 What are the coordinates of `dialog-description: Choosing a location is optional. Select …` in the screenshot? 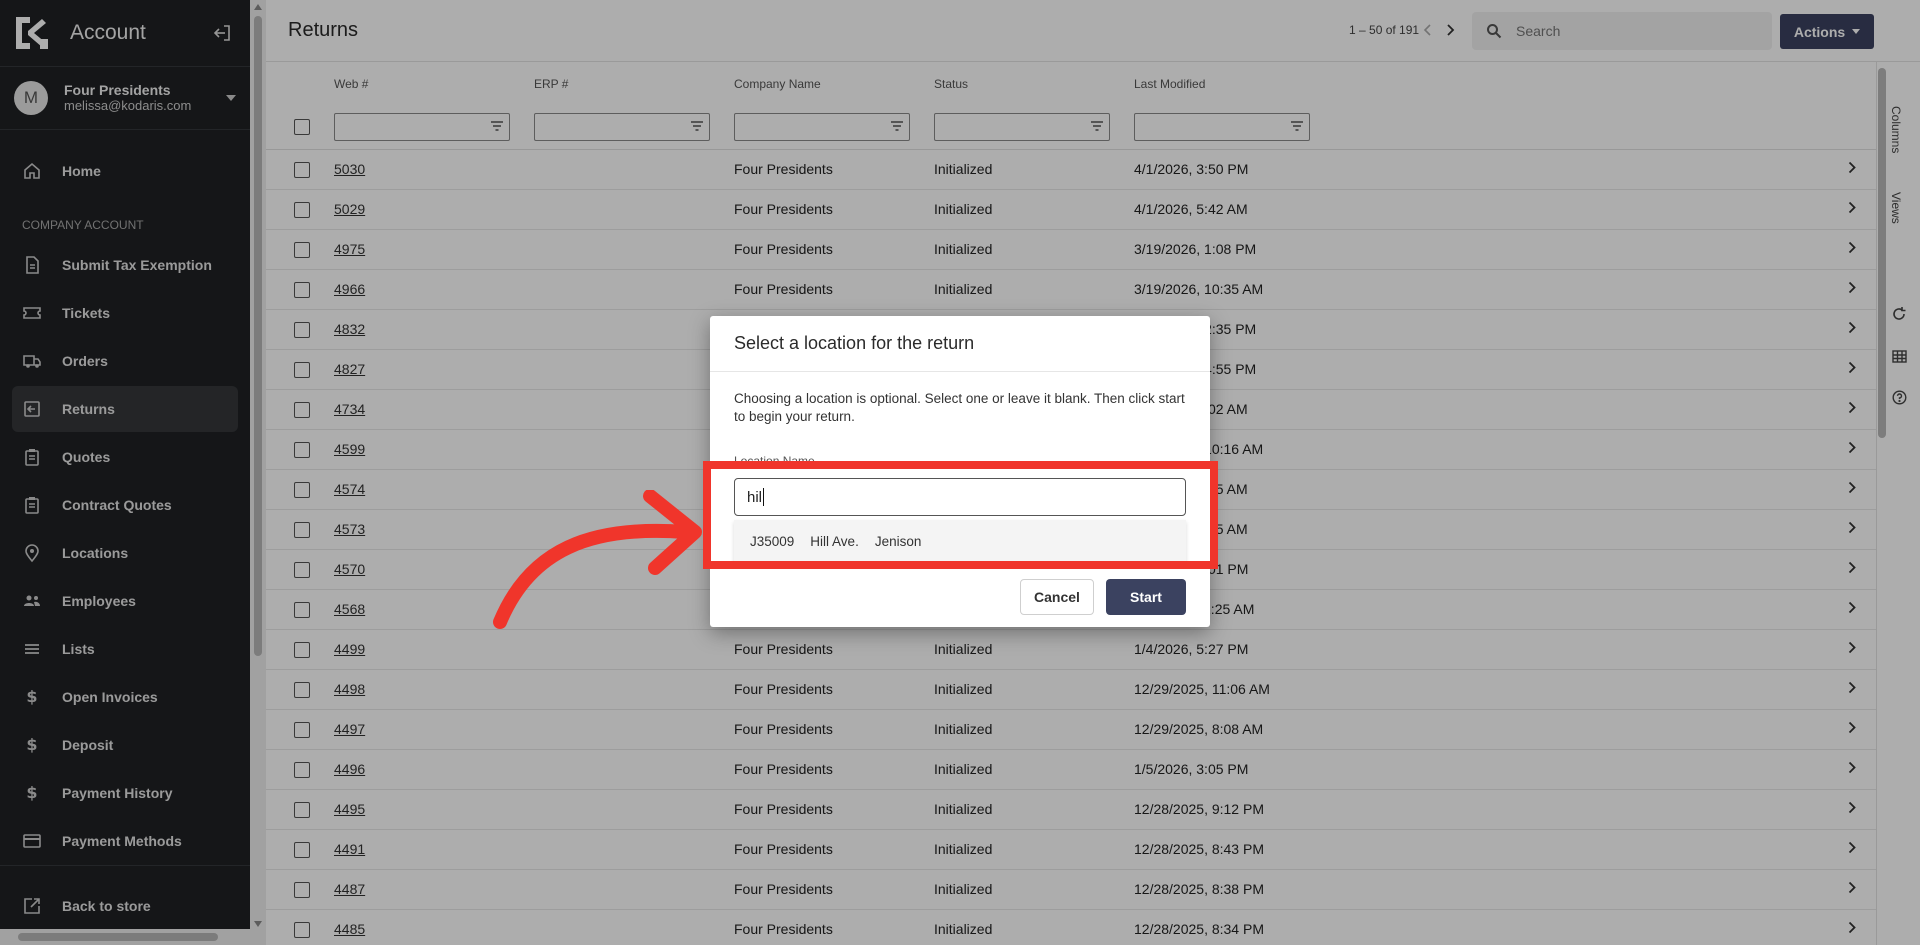 It's located at (959, 407).